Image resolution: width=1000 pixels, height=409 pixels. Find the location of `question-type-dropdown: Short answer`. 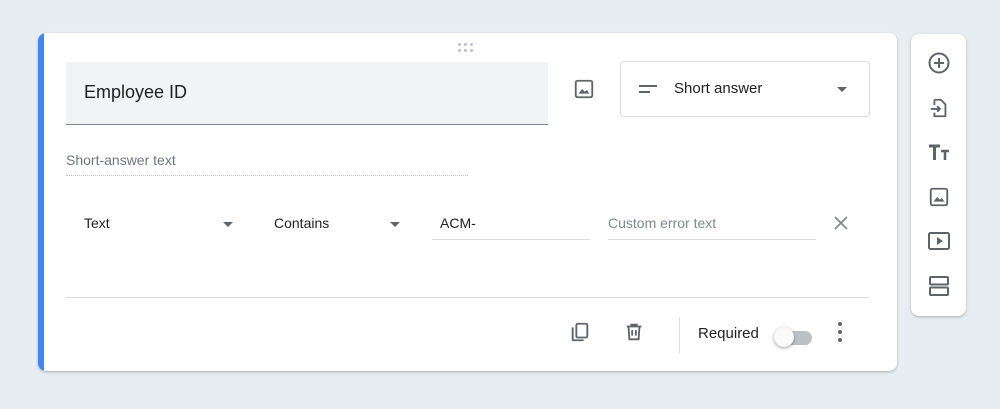

question-type-dropdown: Short answer is located at coordinates (745, 89).